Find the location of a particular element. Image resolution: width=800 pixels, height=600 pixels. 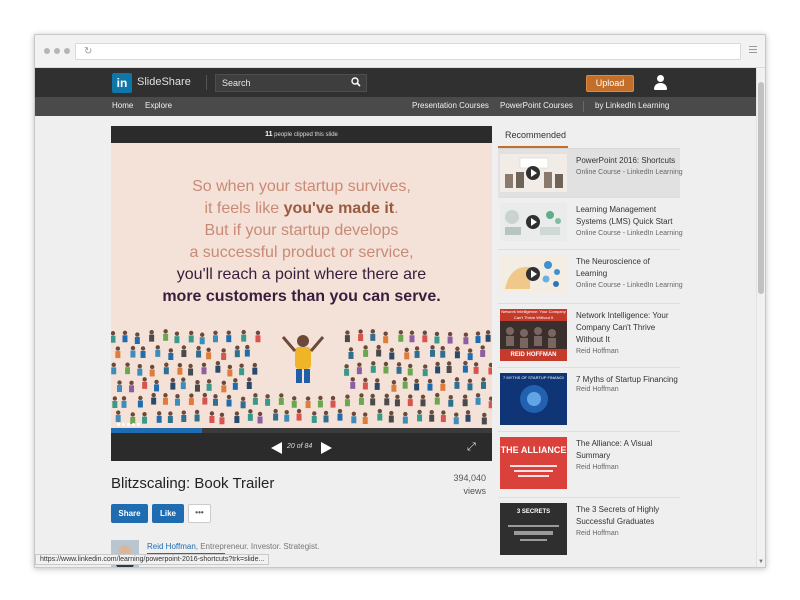

page-indicator: 20 of 84 is located at coordinates (300, 446).